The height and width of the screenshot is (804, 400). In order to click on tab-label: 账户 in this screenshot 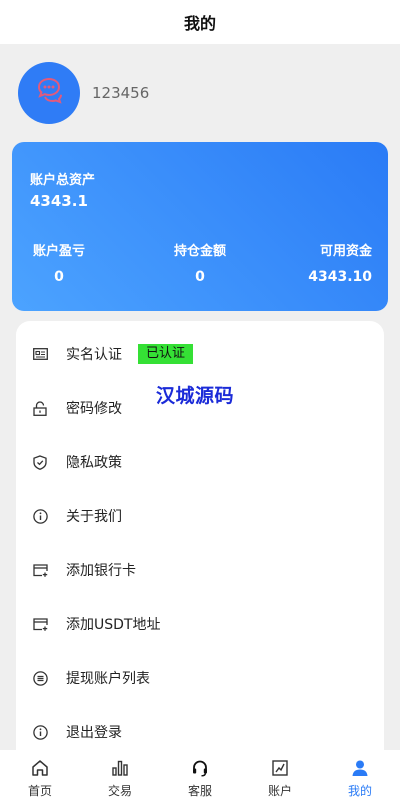, I will do `click(279, 791)`.